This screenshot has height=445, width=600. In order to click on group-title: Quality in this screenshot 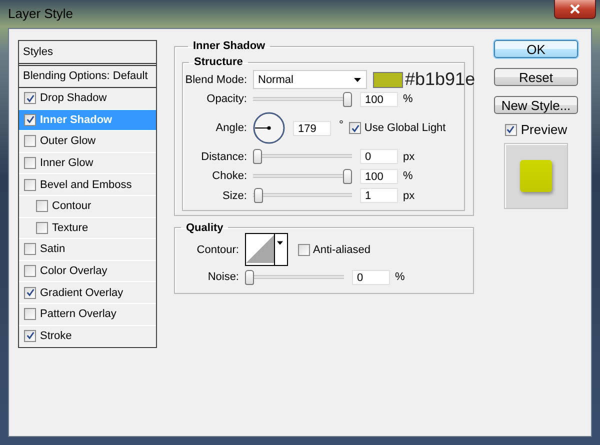, I will do `click(204, 228)`.